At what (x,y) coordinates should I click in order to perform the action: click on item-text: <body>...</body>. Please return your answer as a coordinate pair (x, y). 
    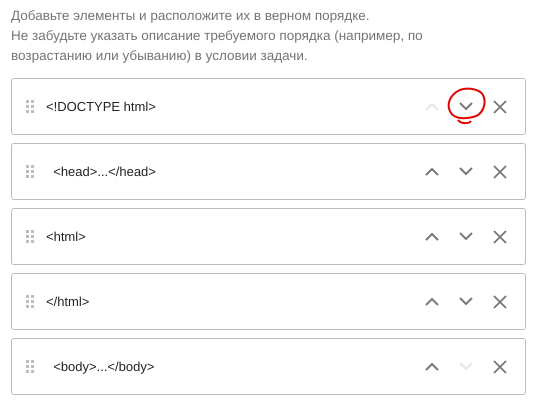
    Looking at the image, I should click on (103, 367).